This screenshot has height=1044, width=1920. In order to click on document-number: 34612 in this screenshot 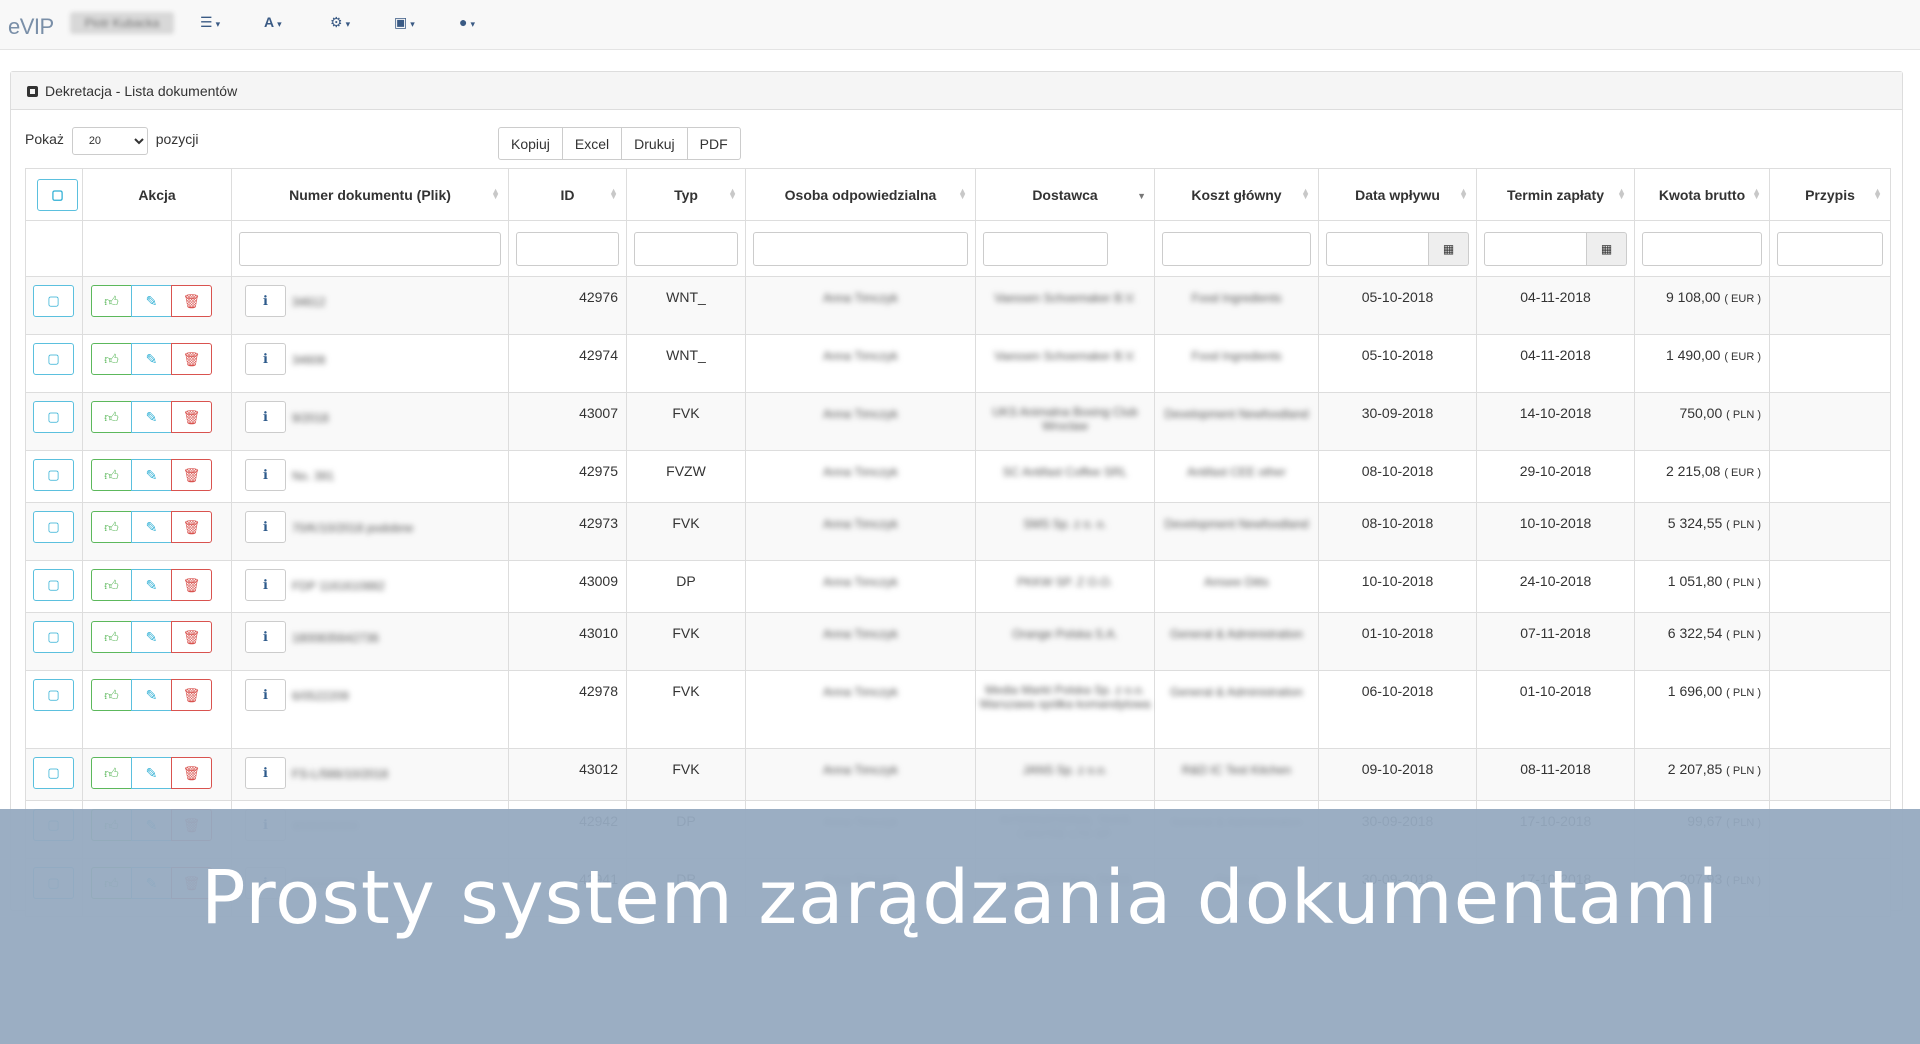, I will do `click(308, 302)`.